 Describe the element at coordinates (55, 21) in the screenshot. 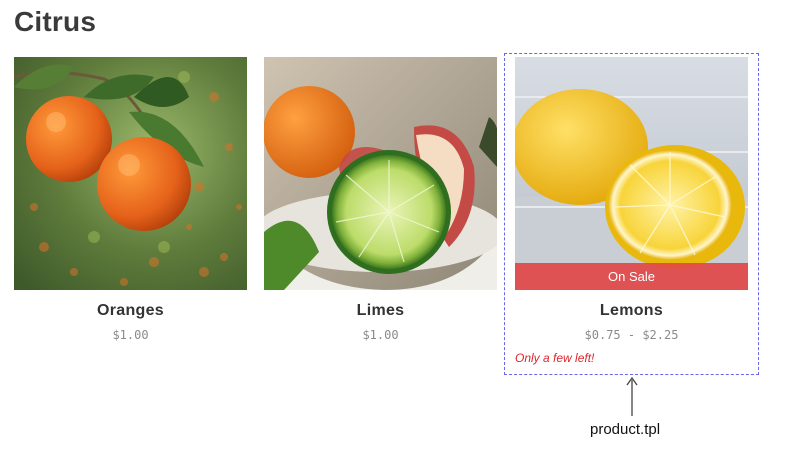

I see `collection-title: Citrus` at that location.